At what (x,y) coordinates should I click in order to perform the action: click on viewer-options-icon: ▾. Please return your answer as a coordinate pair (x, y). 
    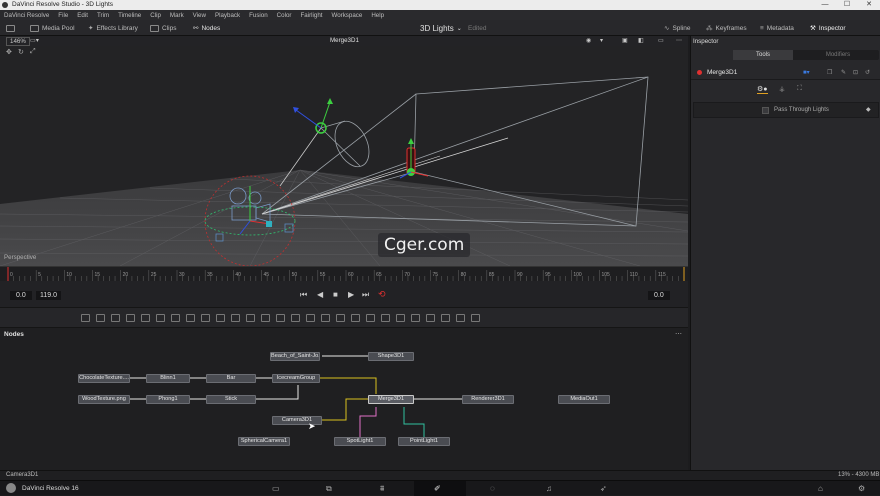
    Looking at the image, I should click on (601, 40).